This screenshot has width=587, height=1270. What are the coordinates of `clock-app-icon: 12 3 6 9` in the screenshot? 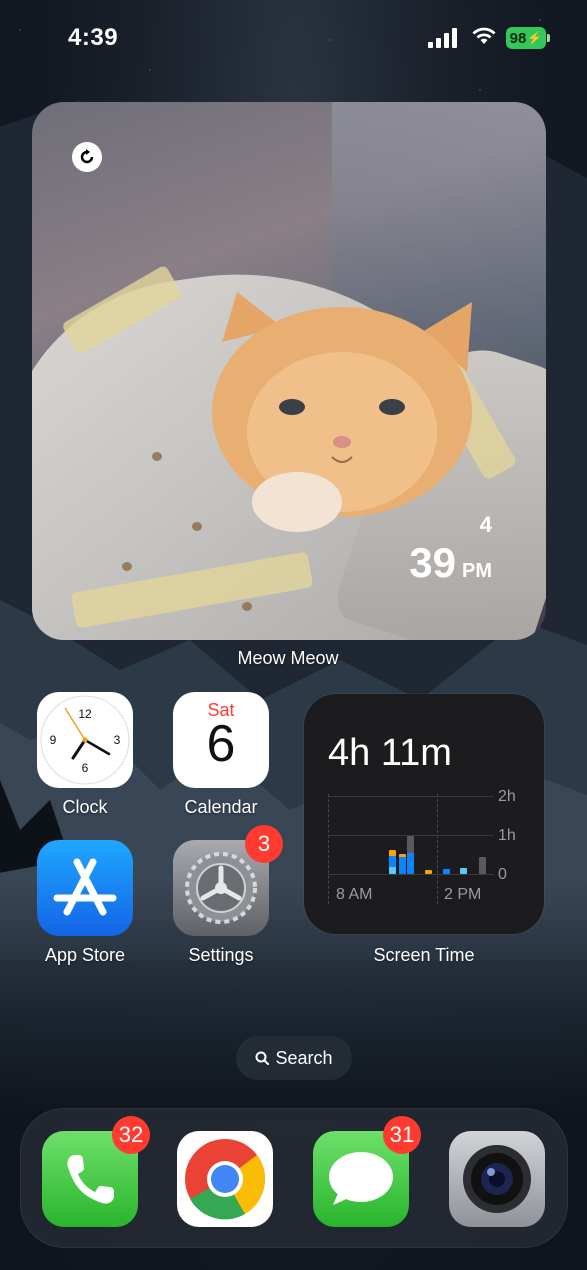 It's located at (85, 740).